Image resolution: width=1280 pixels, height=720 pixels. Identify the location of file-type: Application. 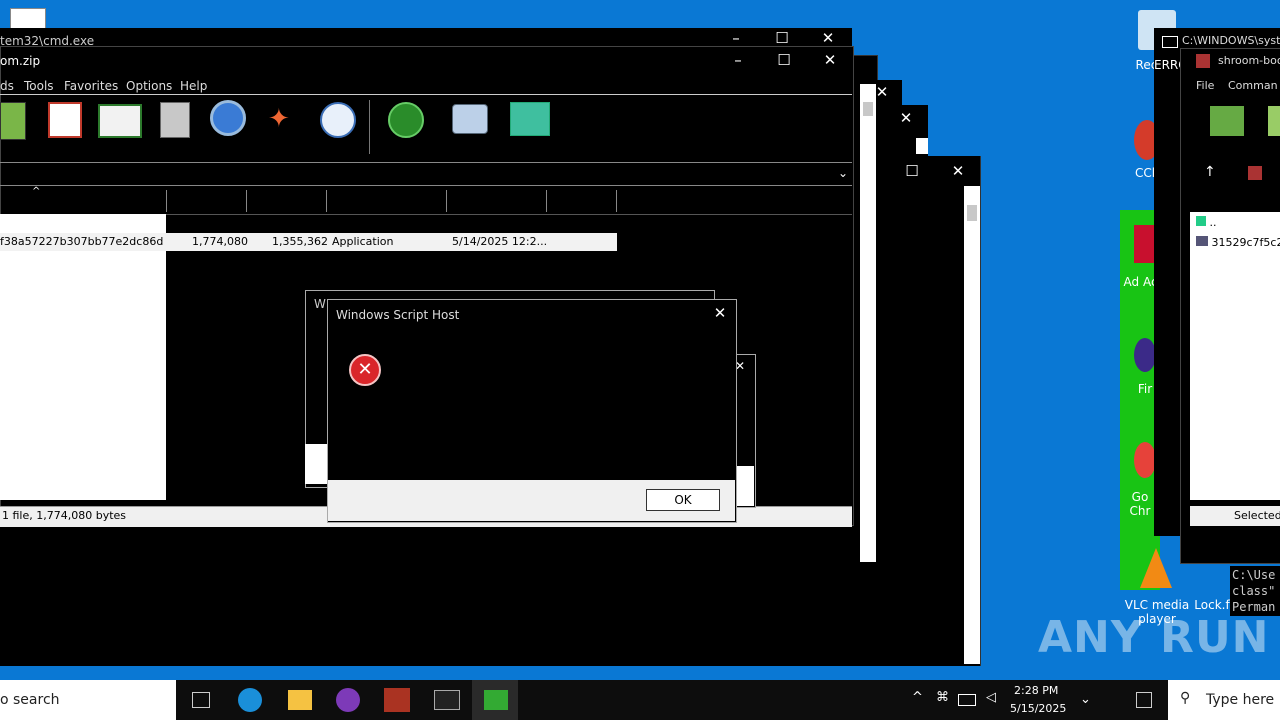
(363, 241).